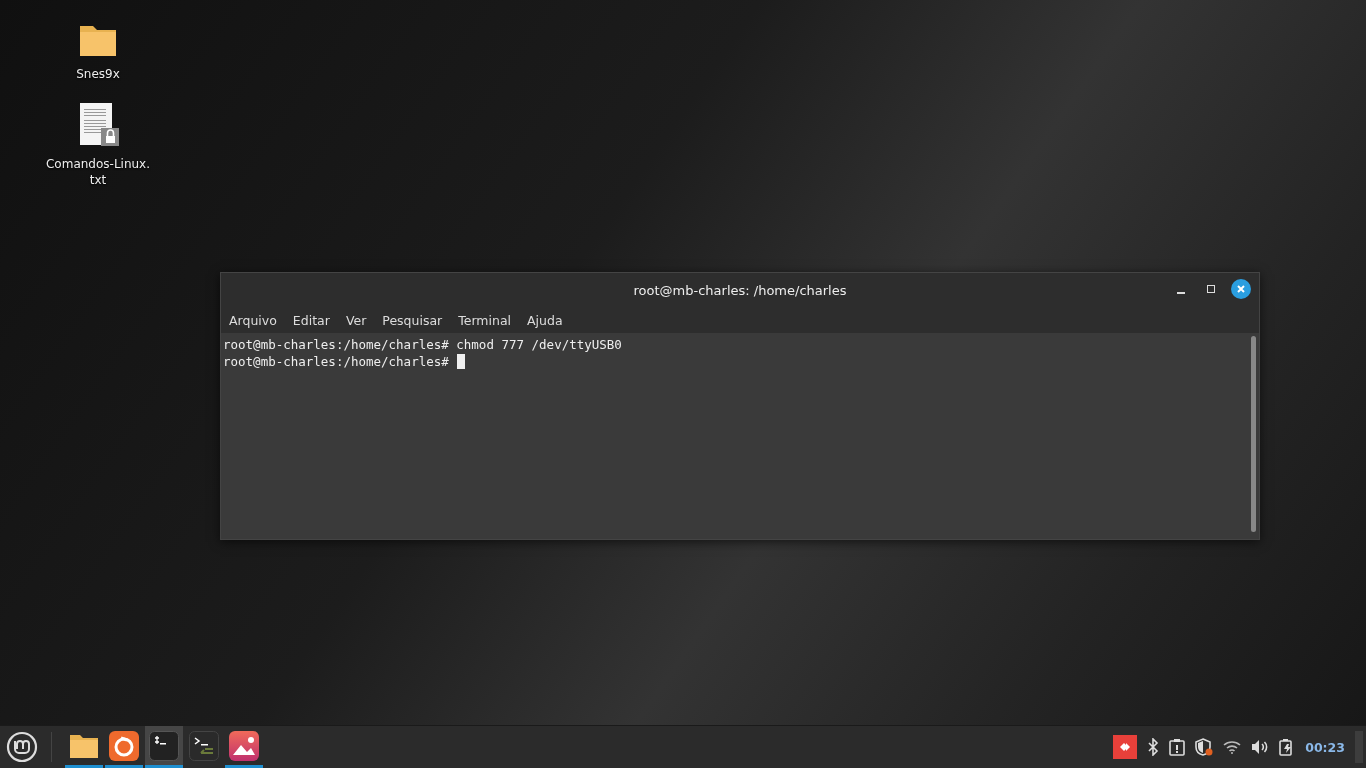  Describe the element at coordinates (22, 747) in the screenshot. I see `start-menu-icon` at that location.